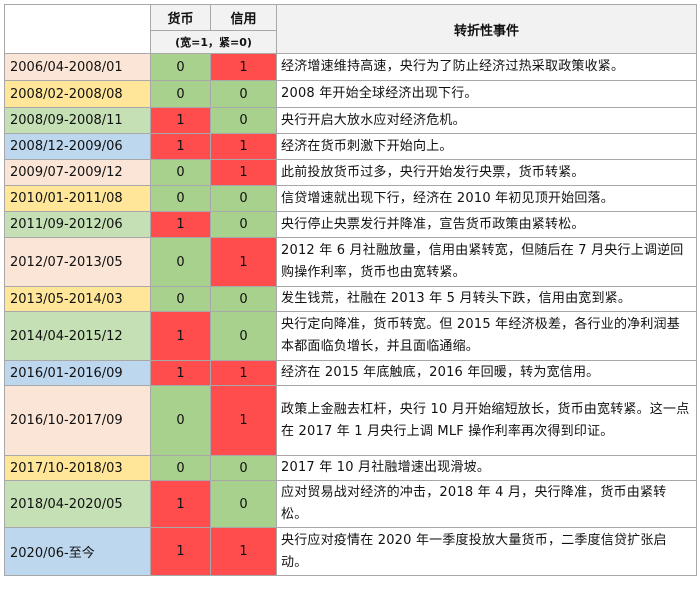 This screenshot has width=700, height=605. What do you see at coordinates (180, 17) in the screenshot?
I see `currency-header: 货币` at bounding box center [180, 17].